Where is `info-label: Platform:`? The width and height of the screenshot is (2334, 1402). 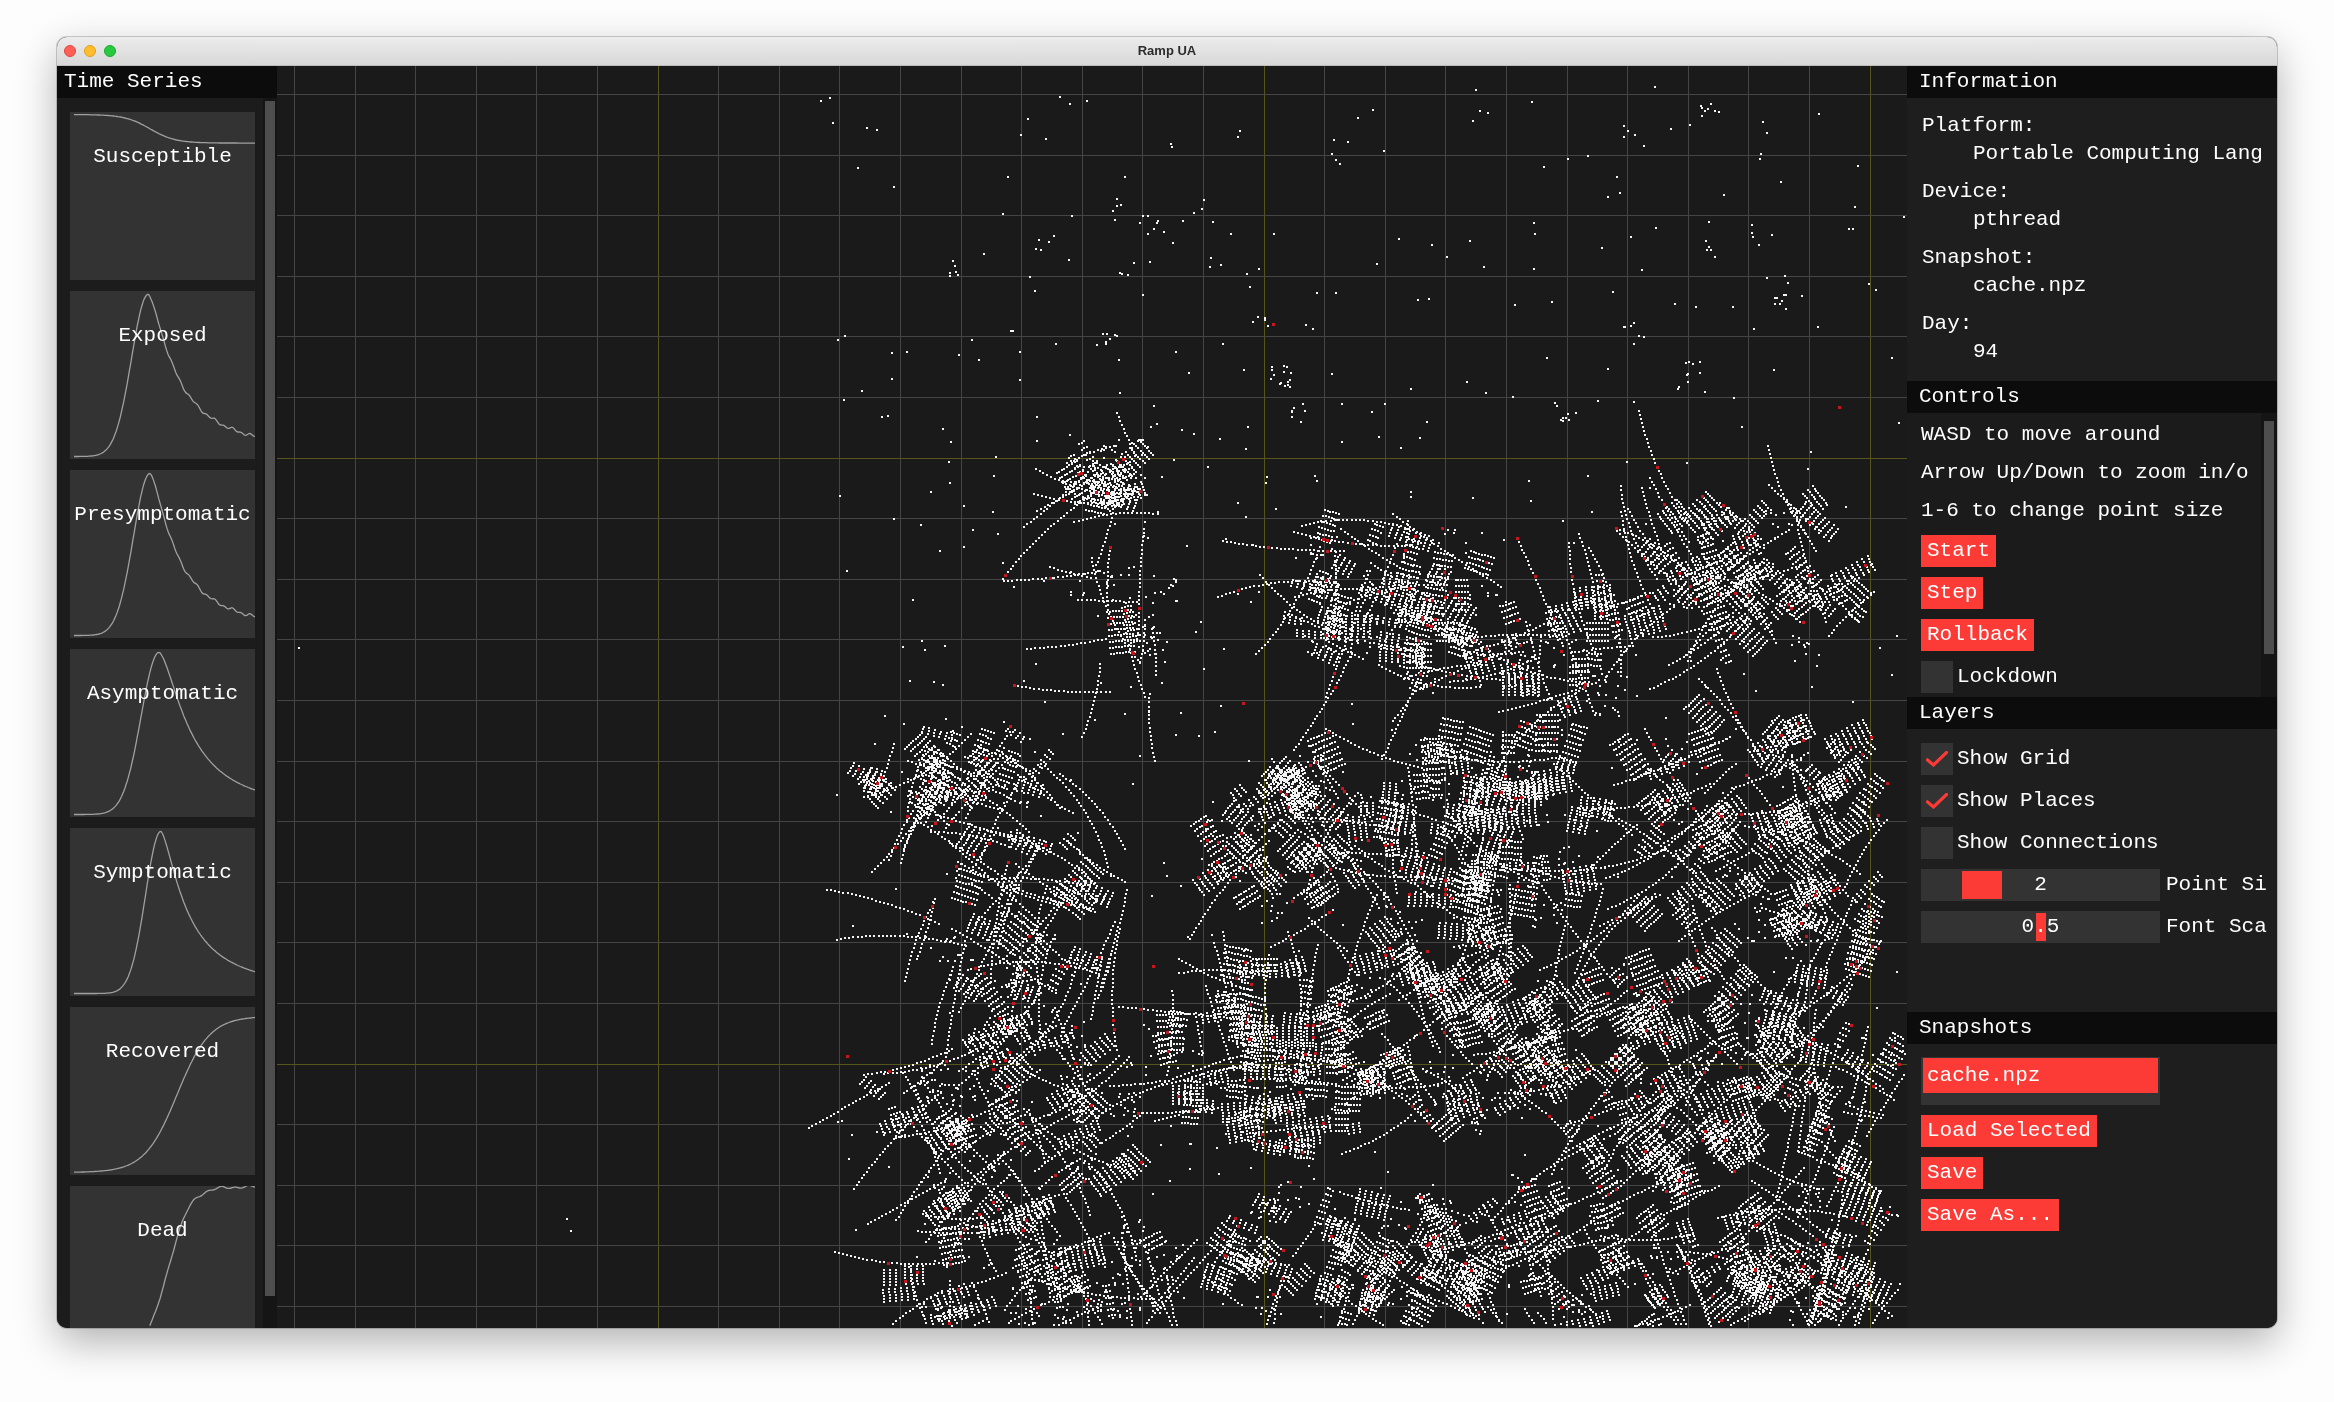 info-label: Platform: is located at coordinates (1979, 126).